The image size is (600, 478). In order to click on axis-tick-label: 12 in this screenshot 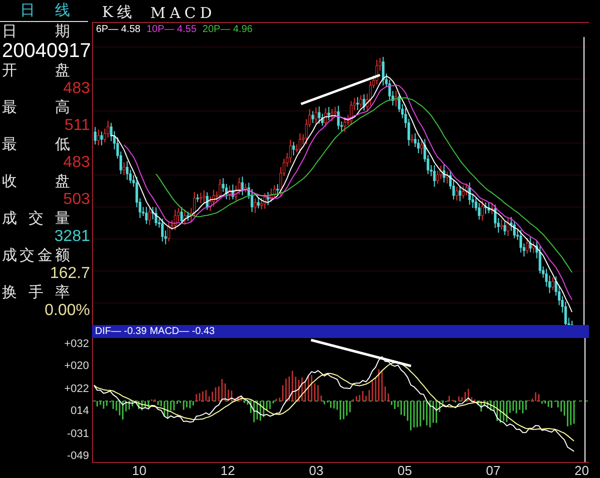, I will do `click(227, 470)`.